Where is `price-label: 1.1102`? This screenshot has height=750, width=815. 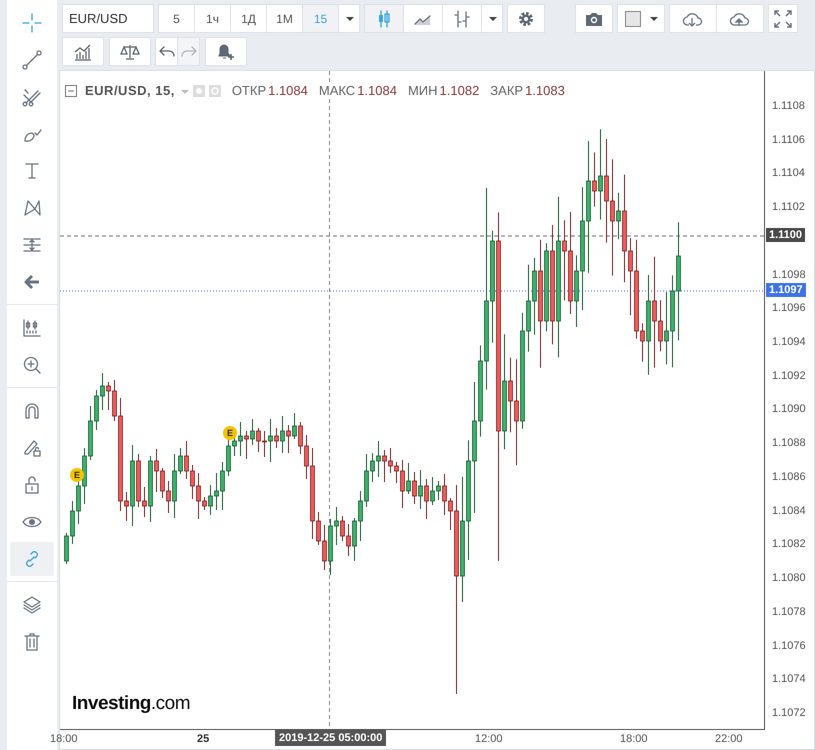
price-label: 1.1102 is located at coordinates (788, 207).